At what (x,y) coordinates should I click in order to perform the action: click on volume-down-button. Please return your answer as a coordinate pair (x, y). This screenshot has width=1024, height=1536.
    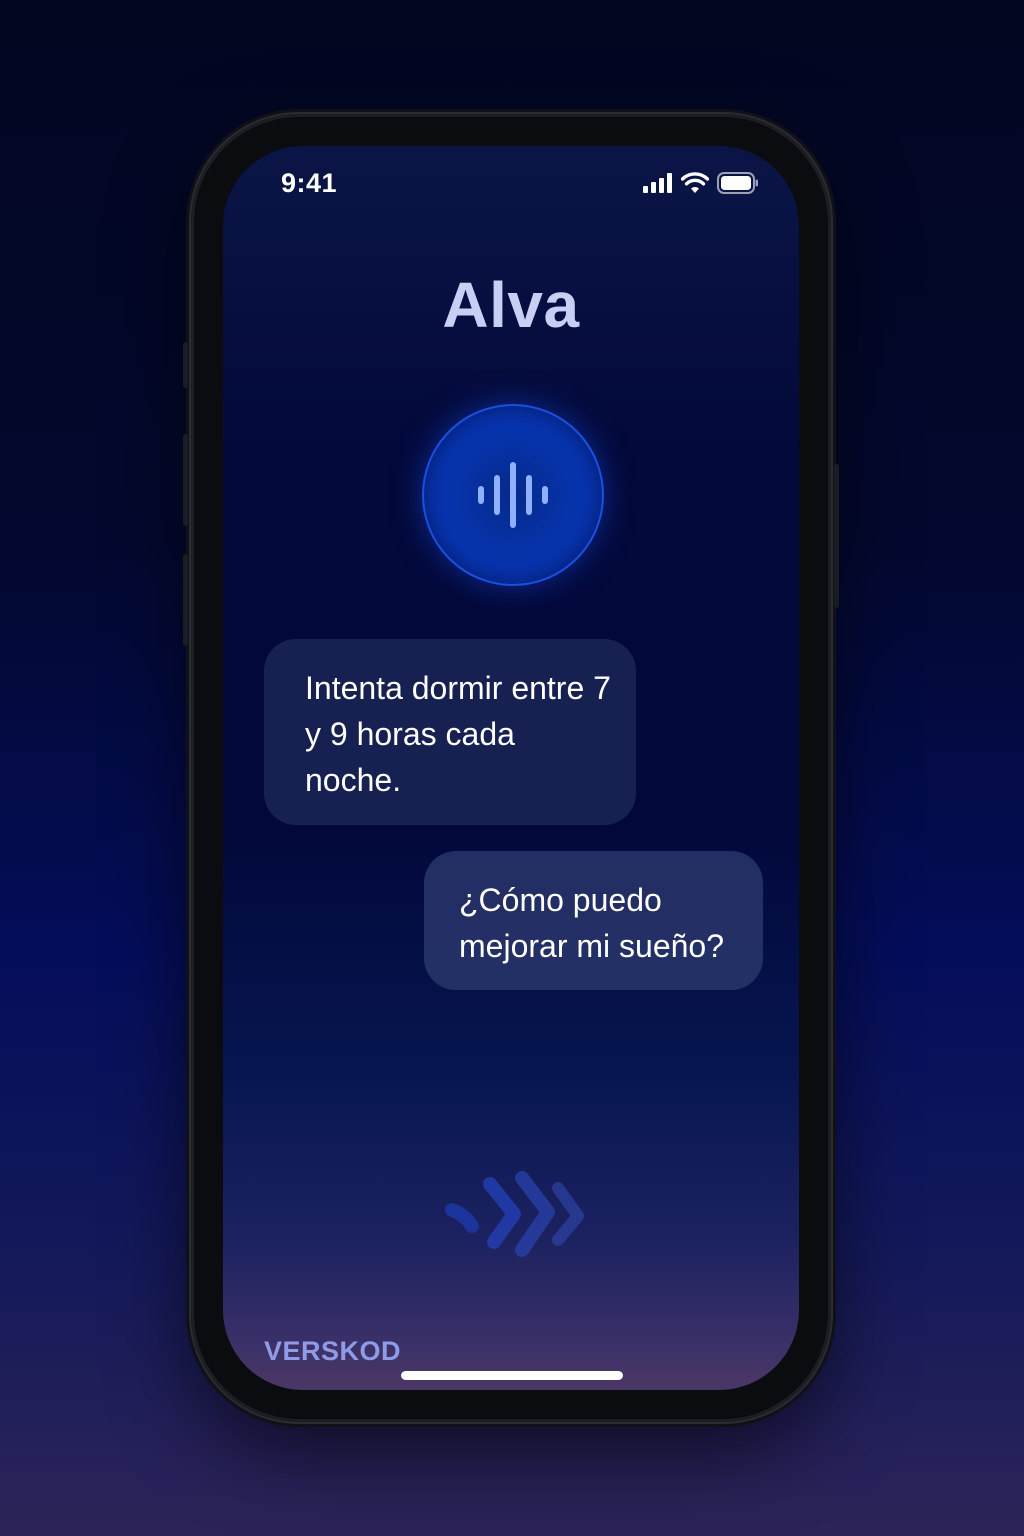
    Looking at the image, I should click on (185, 600).